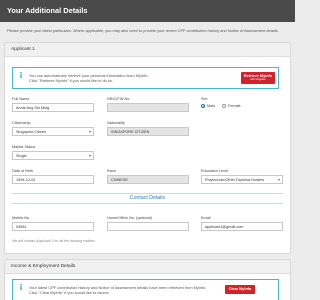  What do you see at coordinates (53, 226) in the screenshot?
I see `mobile-input: 93581` at bounding box center [53, 226].